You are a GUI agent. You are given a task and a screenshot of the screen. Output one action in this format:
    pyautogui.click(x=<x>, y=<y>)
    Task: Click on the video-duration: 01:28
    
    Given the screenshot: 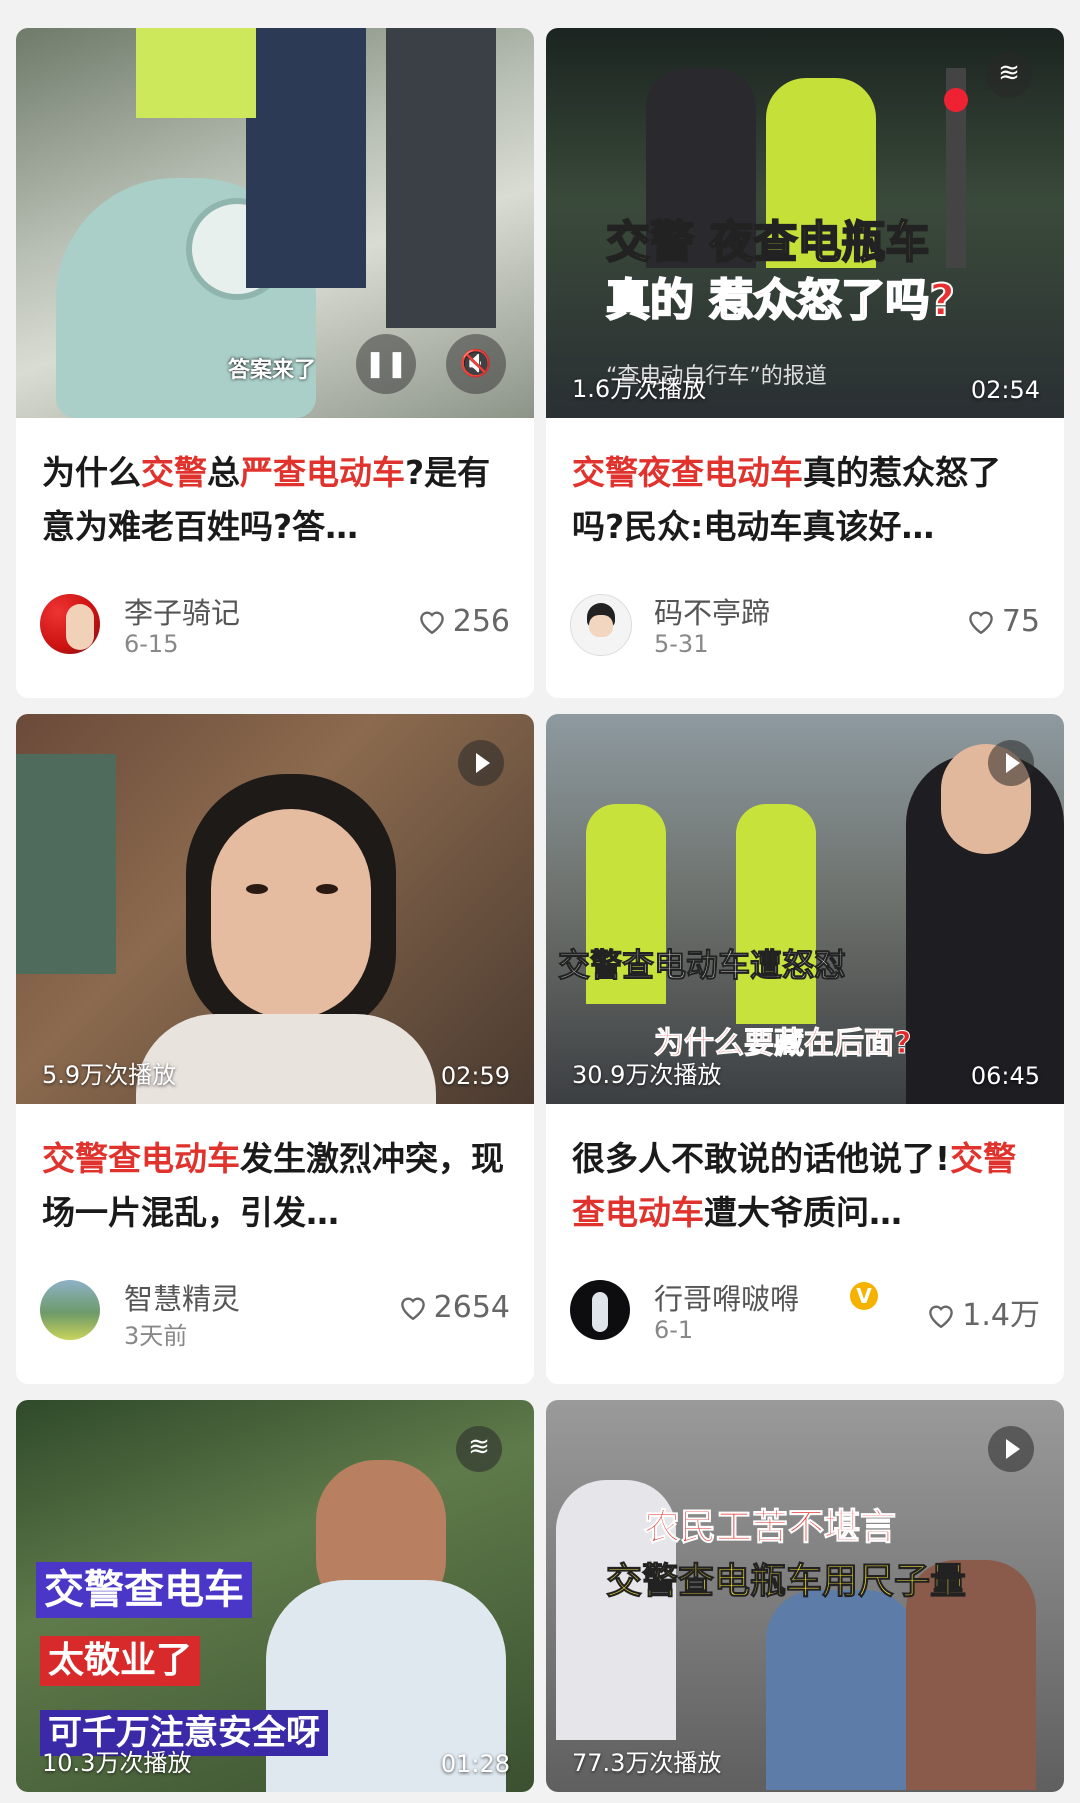 What is the action you would take?
    pyautogui.click(x=475, y=1764)
    